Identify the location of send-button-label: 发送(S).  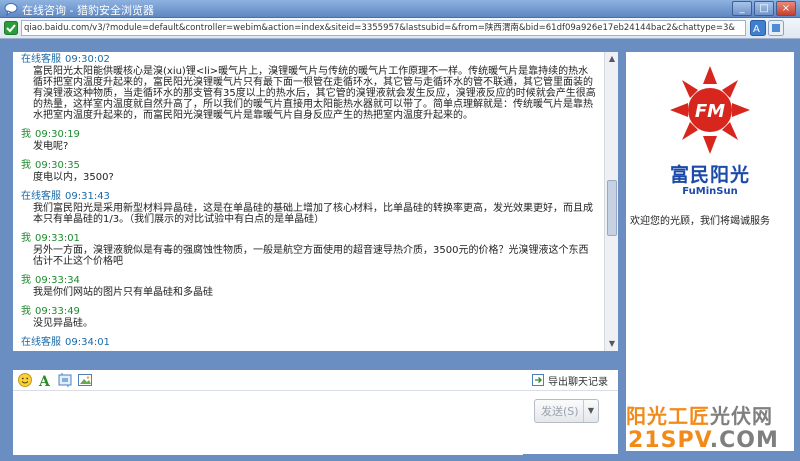
(560, 411).